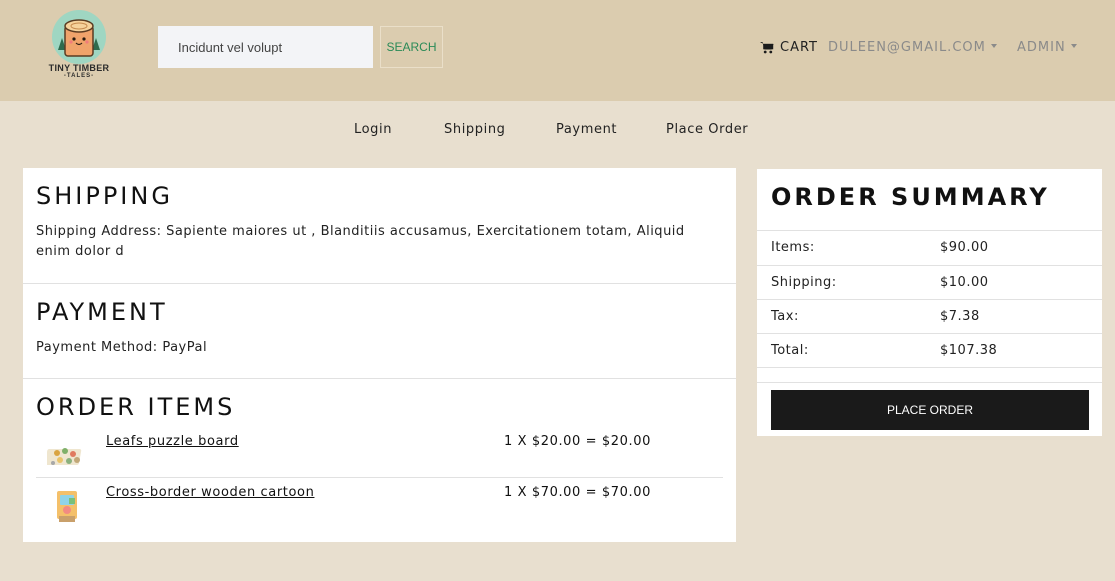 This screenshot has width=1115, height=581. I want to click on brand-logo: TINY TIMBER -TALES-, so click(79, 50).